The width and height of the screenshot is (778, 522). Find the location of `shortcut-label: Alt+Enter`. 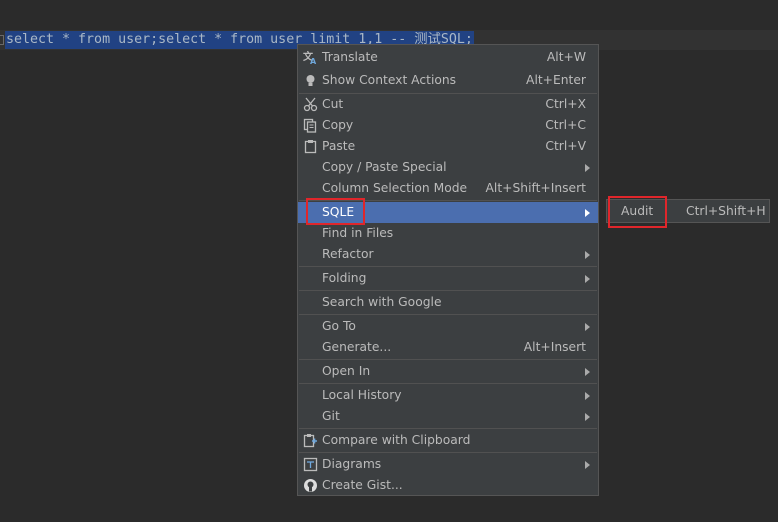

shortcut-label: Alt+Enter is located at coordinates (556, 80).